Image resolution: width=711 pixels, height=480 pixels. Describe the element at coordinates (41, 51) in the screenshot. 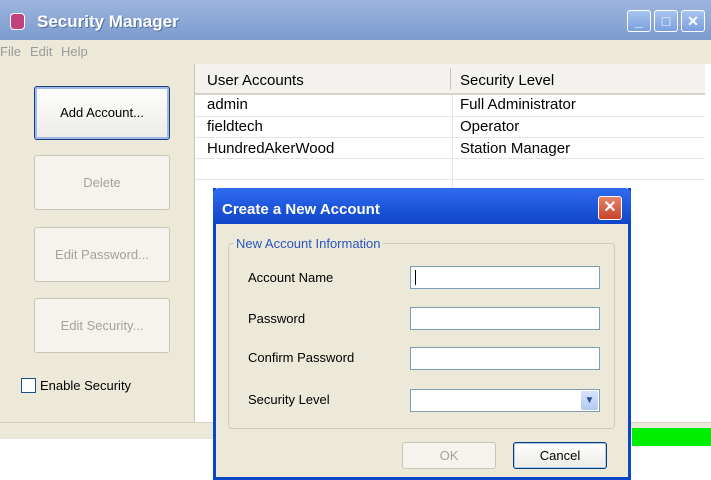

I see `menu-edit: Edit` at that location.